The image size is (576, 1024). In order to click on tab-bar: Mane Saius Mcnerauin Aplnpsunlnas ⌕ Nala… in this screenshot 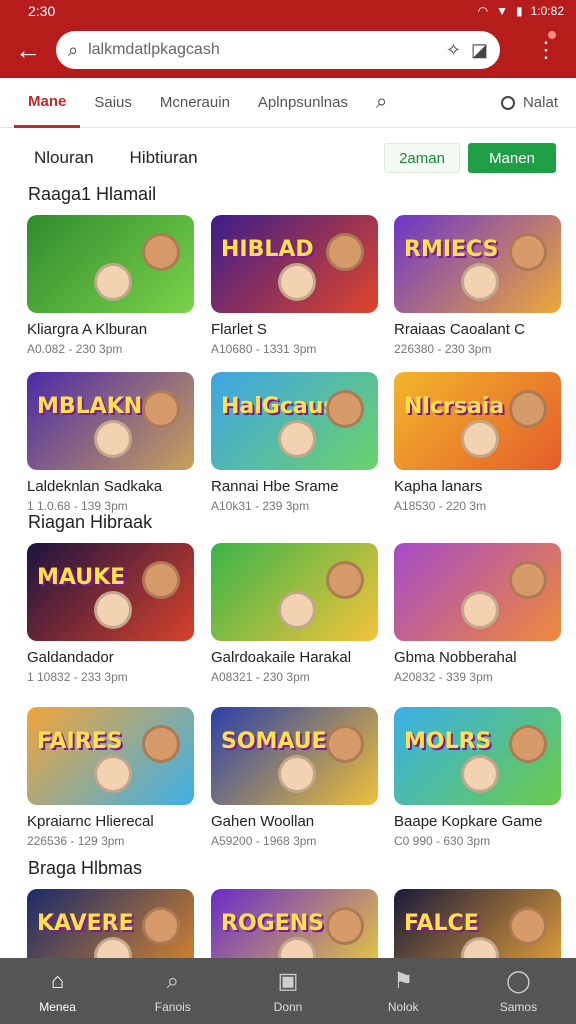, I will do `click(288, 103)`.